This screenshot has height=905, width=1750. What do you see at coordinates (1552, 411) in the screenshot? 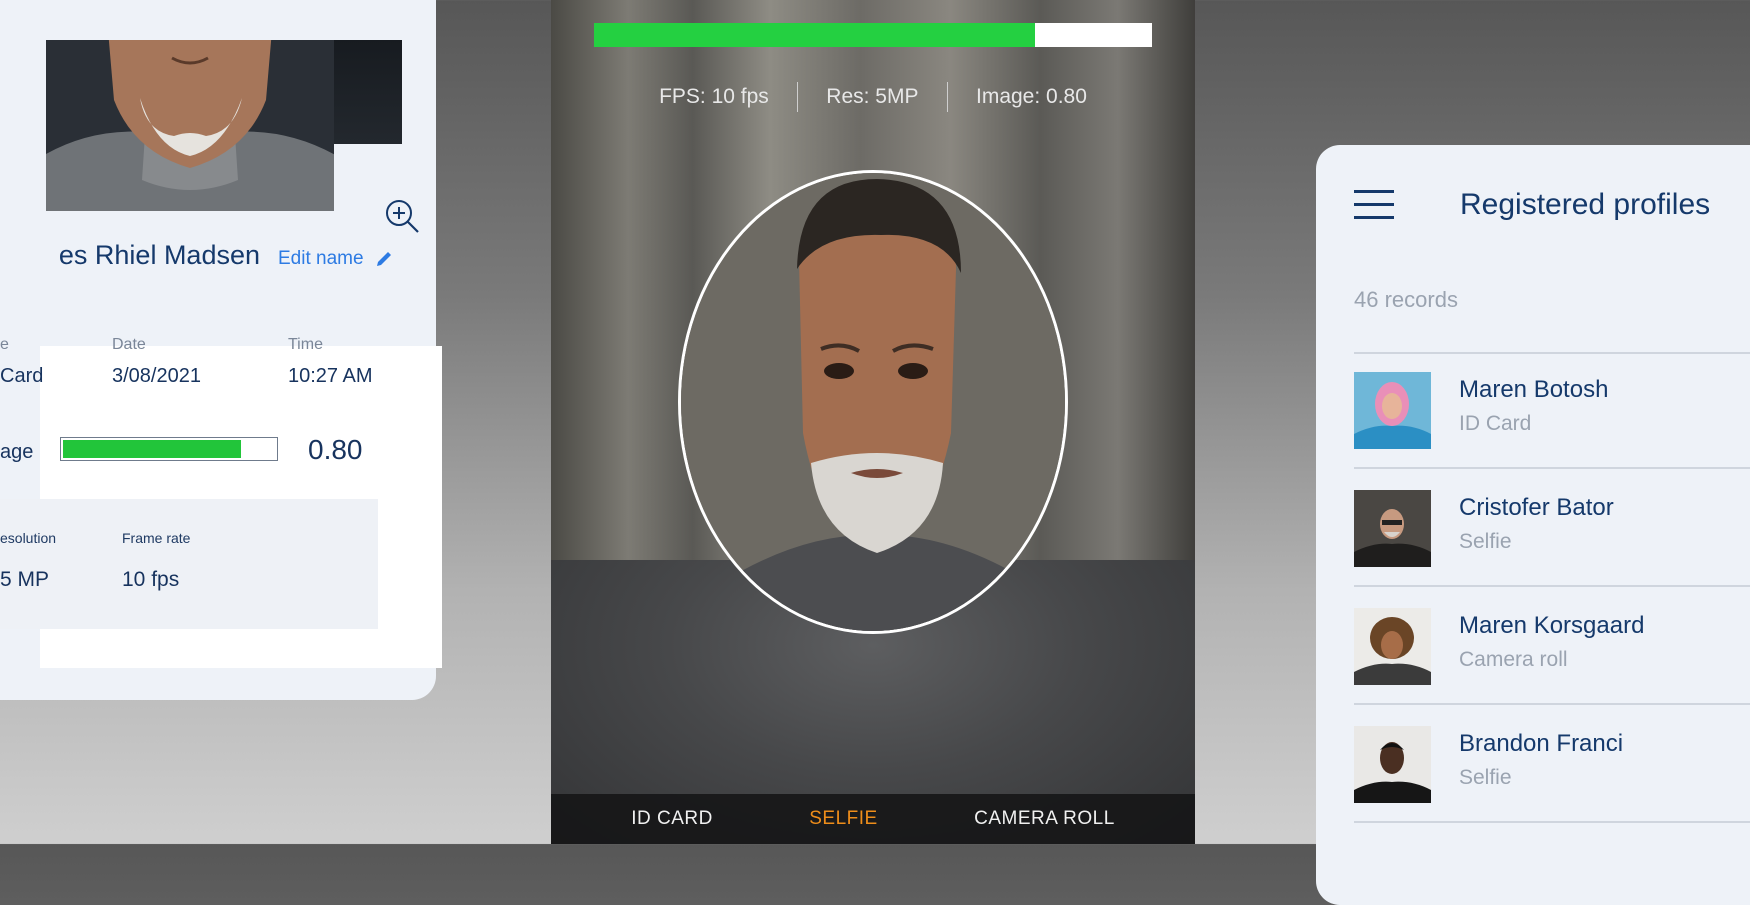
I see `profile-list-item: Maren Botosh ID Card` at bounding box center [1552, 411].